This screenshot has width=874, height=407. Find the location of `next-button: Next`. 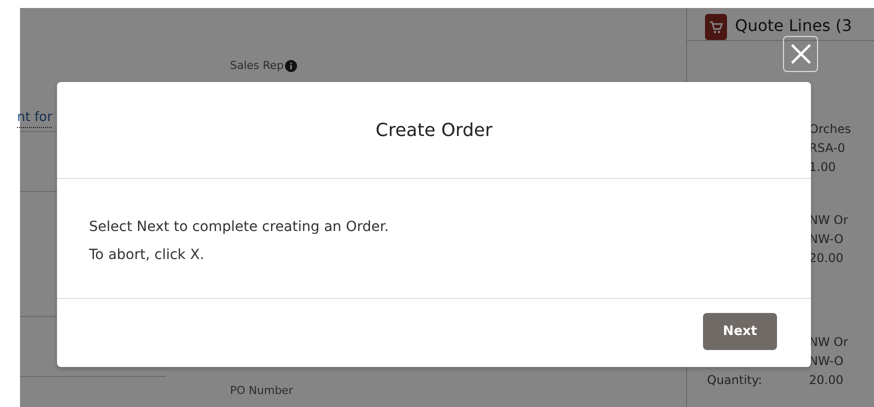

next-button: Next is located at coordinates (740, 331).